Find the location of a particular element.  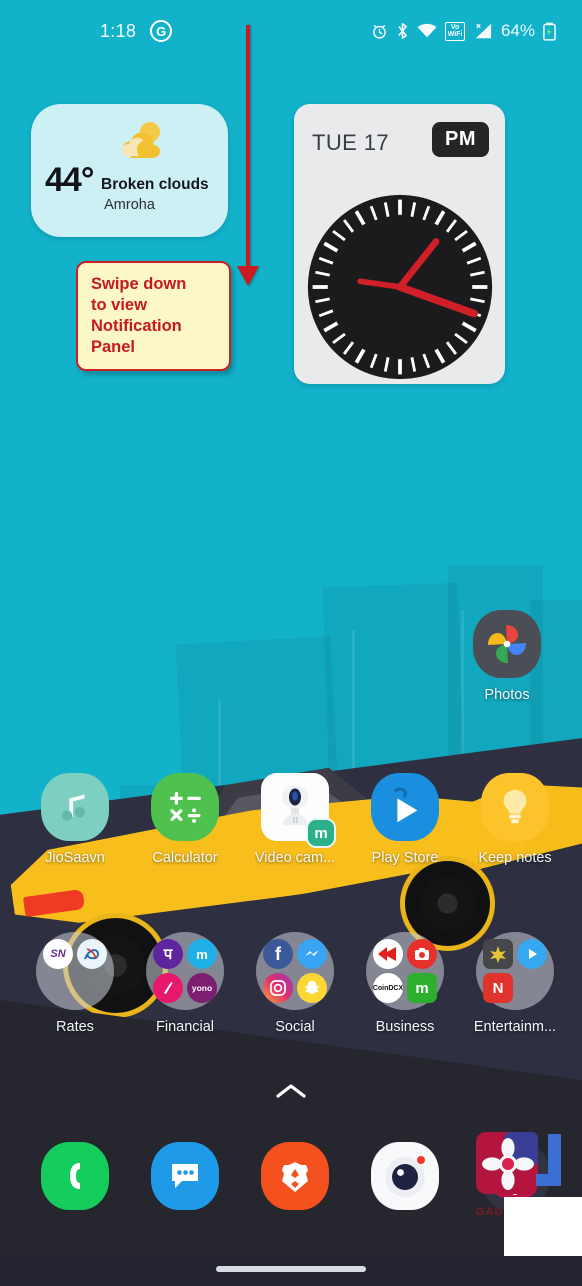

weather-condition: Broken clouds is located at coordinates (155, 184).